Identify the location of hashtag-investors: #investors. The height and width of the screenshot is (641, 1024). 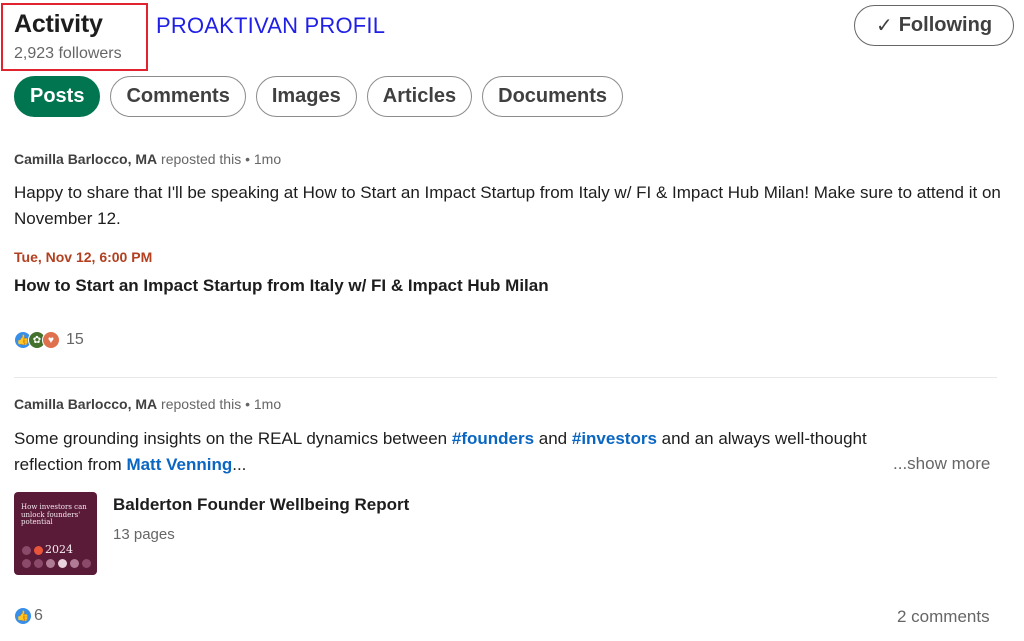
(614, 438).